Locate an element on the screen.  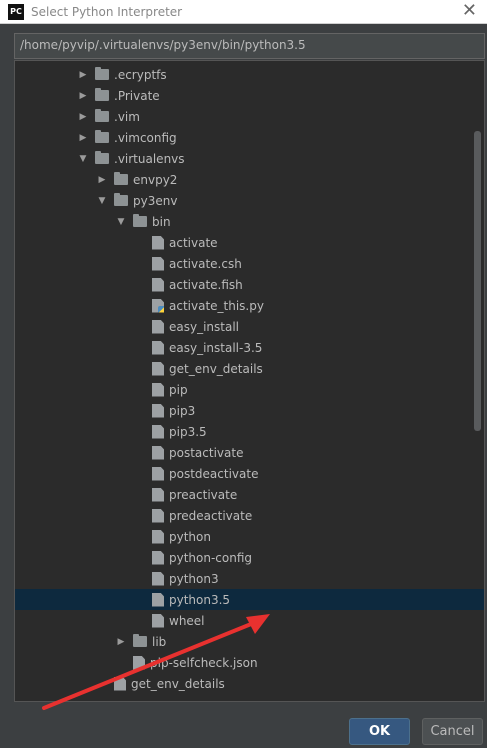
tree-item-easy-install-35: easy_install-3.5 is located at coordinates (249, 347).